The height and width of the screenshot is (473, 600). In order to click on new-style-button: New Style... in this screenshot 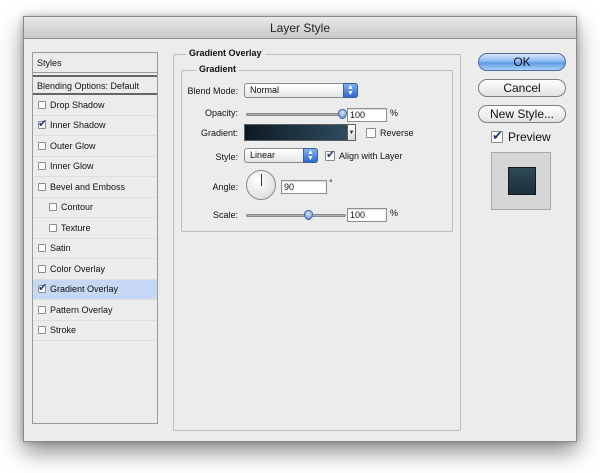, I will do `click(522, 114)`.